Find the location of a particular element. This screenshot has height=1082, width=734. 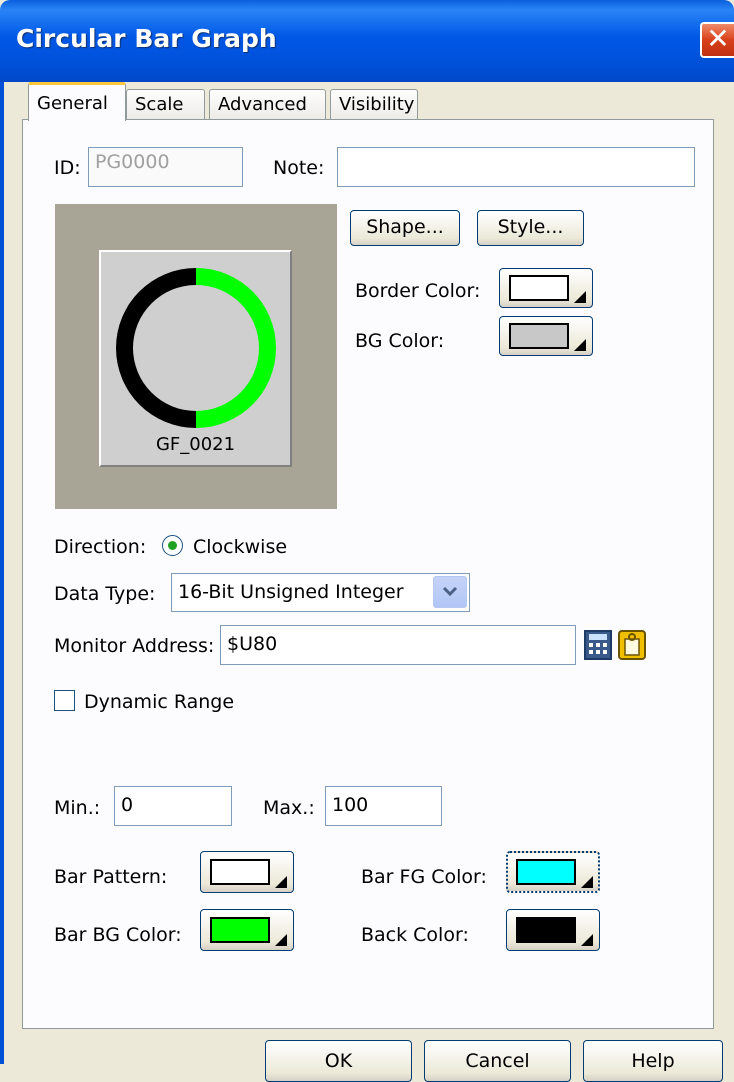

bar-fg-color-button is located at coordinates (553, 872).